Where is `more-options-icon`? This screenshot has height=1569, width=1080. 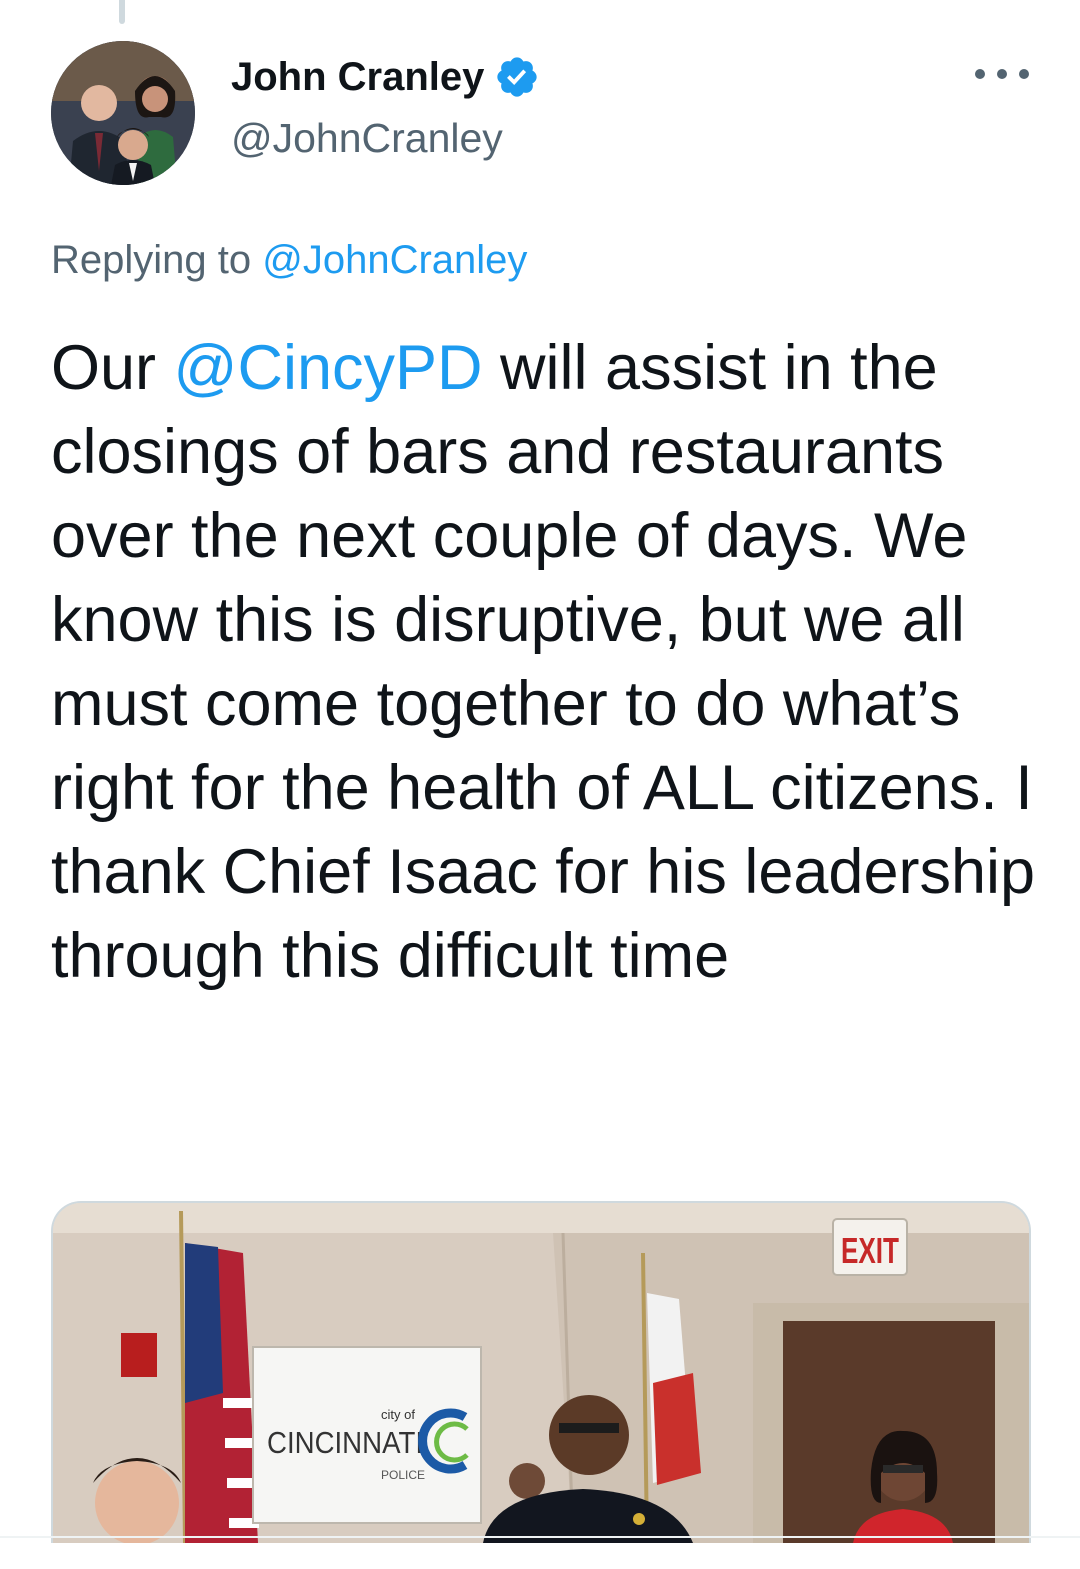 more-options-icon is located at coordinates (1002, 74).